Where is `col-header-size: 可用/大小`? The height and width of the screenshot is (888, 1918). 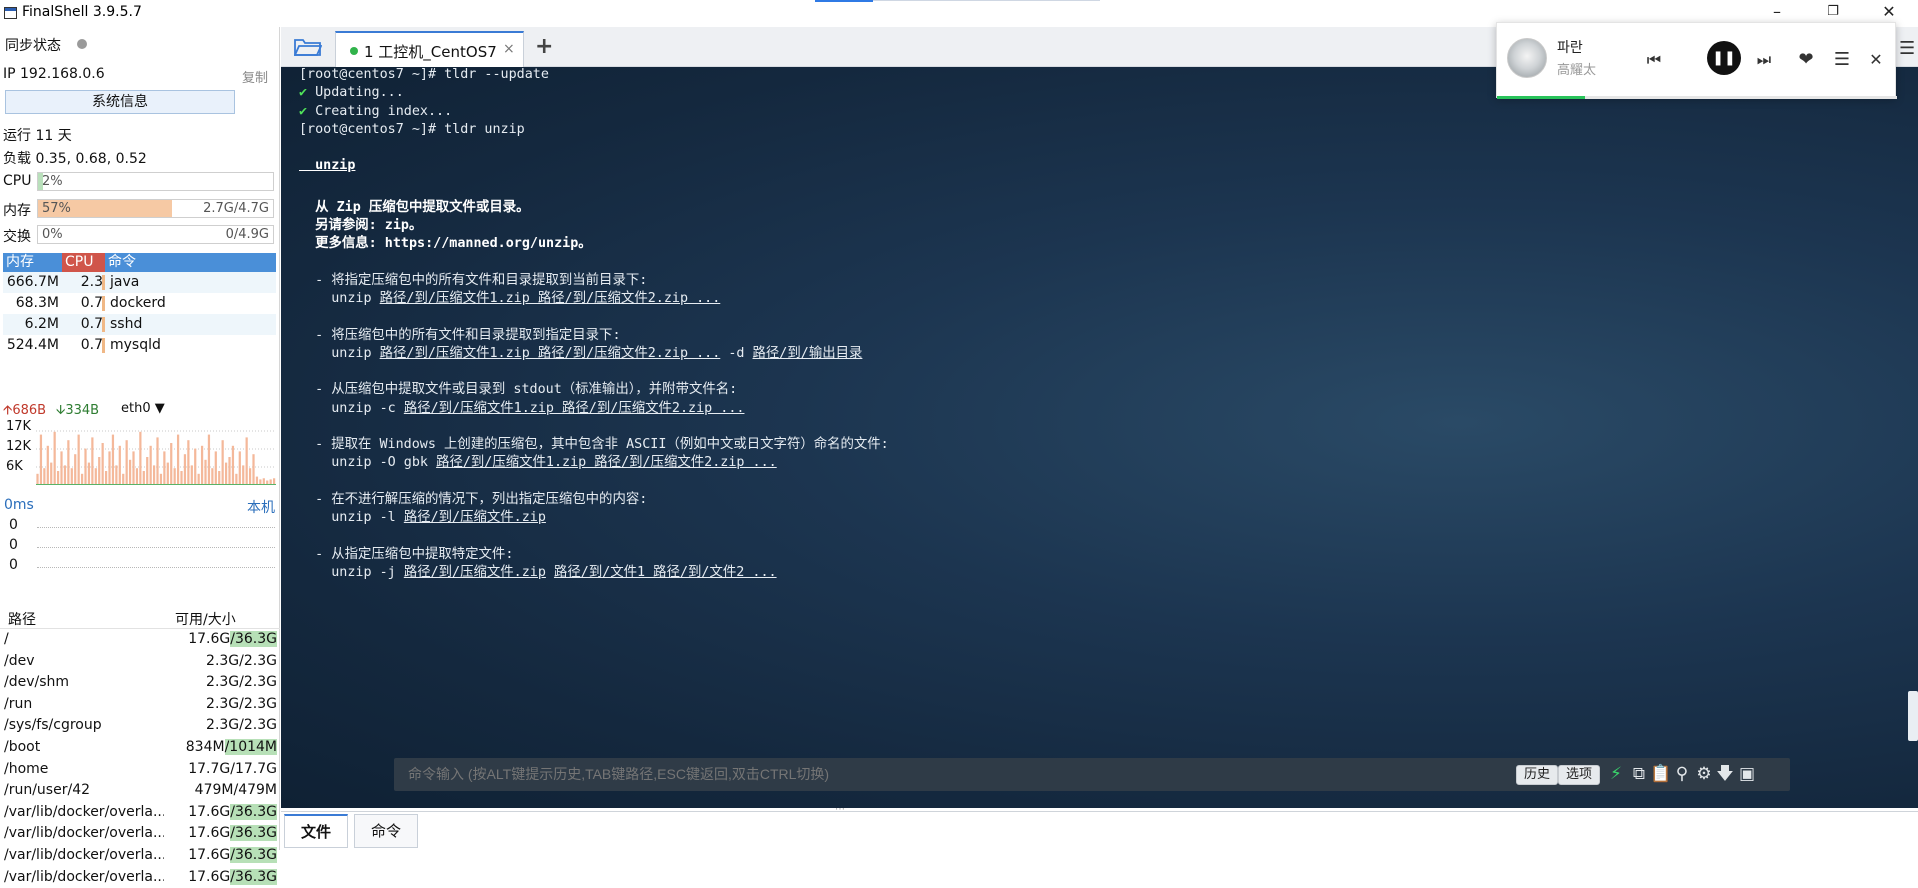 col-header-size: 可用/大小 is located at coordinates (205, 619).